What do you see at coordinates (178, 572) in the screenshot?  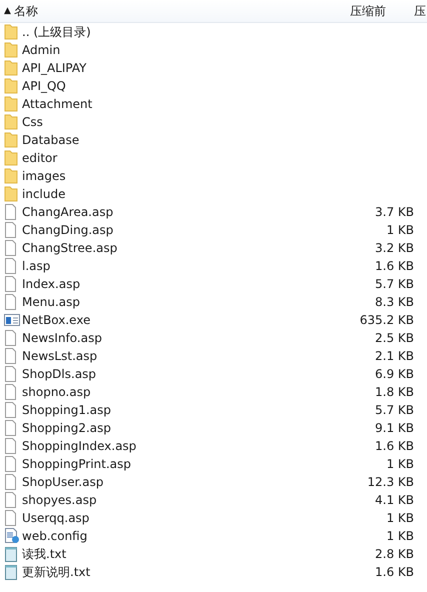 I see `file-name: 更新说明.txt` at bounding box center [178, 572].